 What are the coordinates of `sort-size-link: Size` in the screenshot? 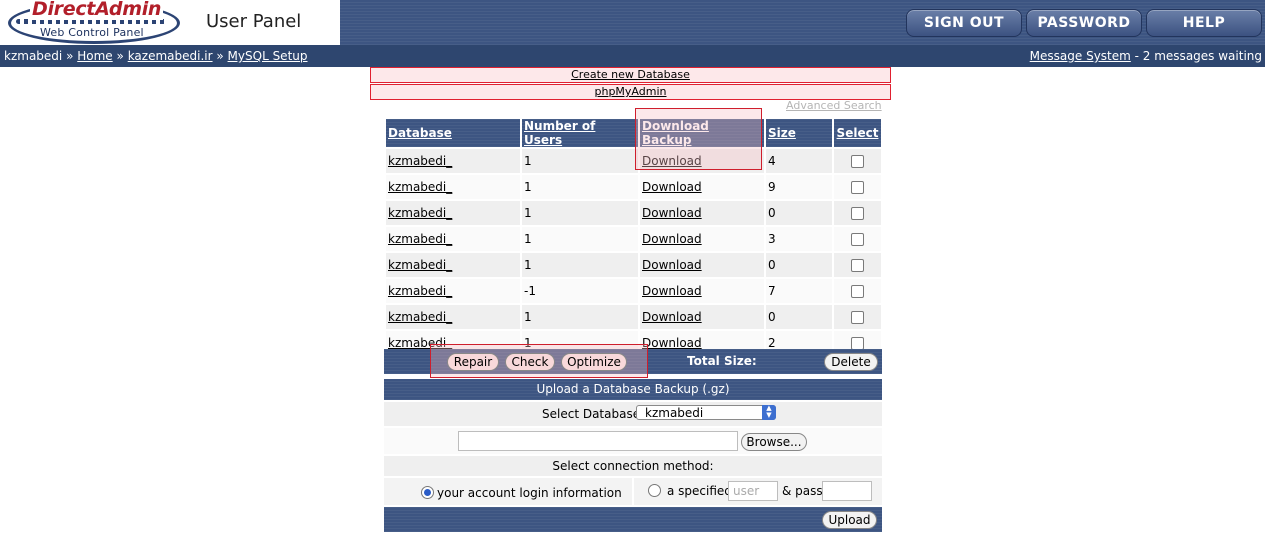 It's located at (782, 133).